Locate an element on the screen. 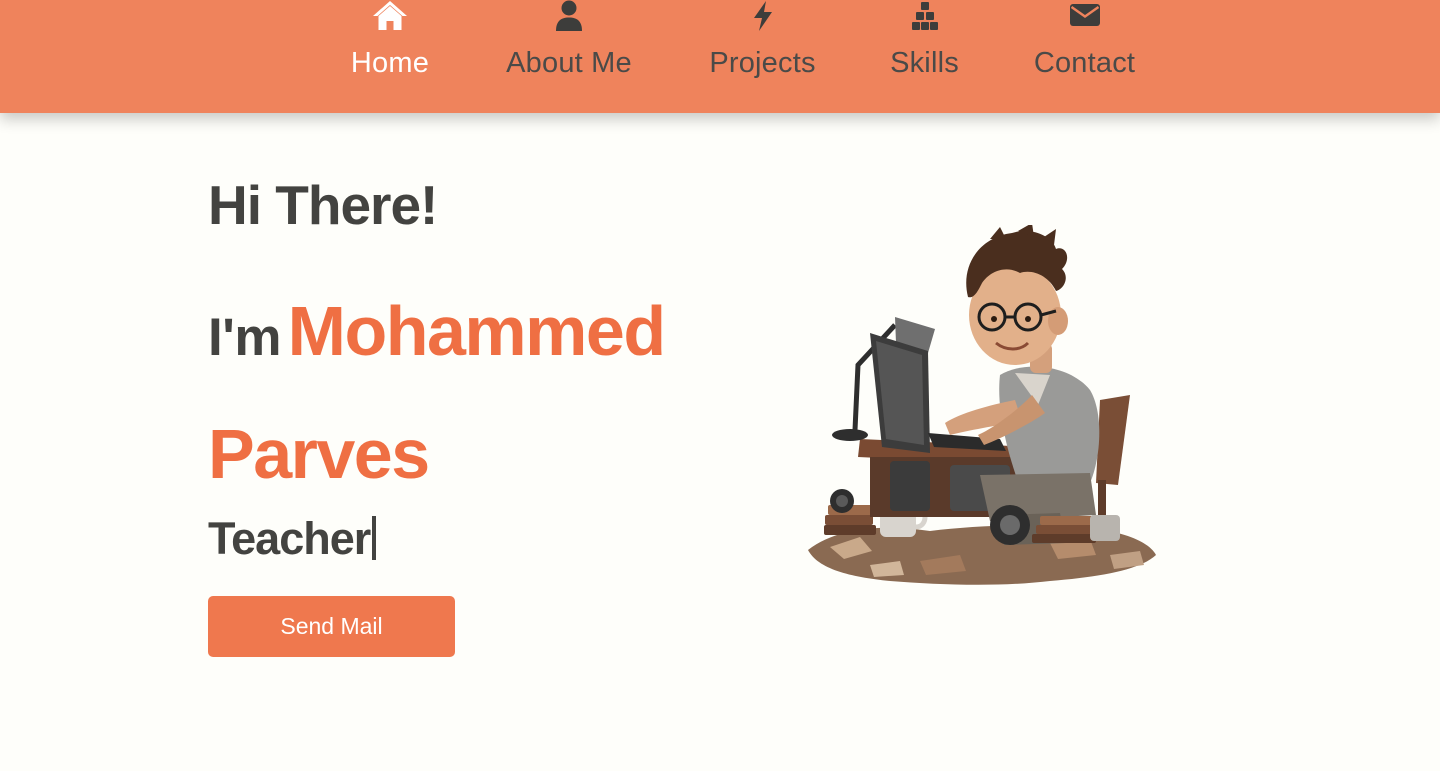 The image size is (1440, 771). hero-role-text: Teacher is located at coordinates (289, 538).